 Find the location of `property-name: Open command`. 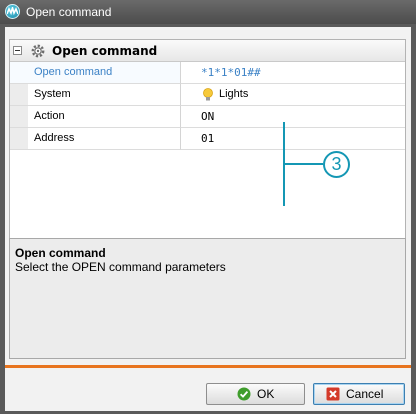

property-name: Open command is located at coordinates (95, 73).